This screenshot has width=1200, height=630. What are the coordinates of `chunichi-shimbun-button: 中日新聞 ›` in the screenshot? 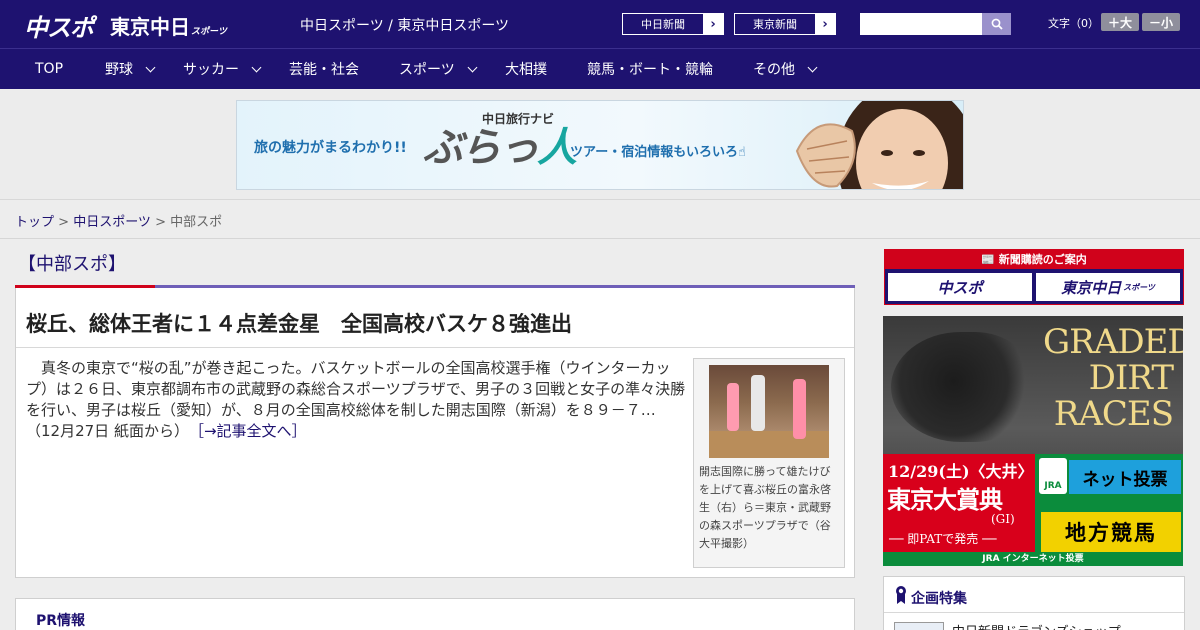 It's located at (673, 24).